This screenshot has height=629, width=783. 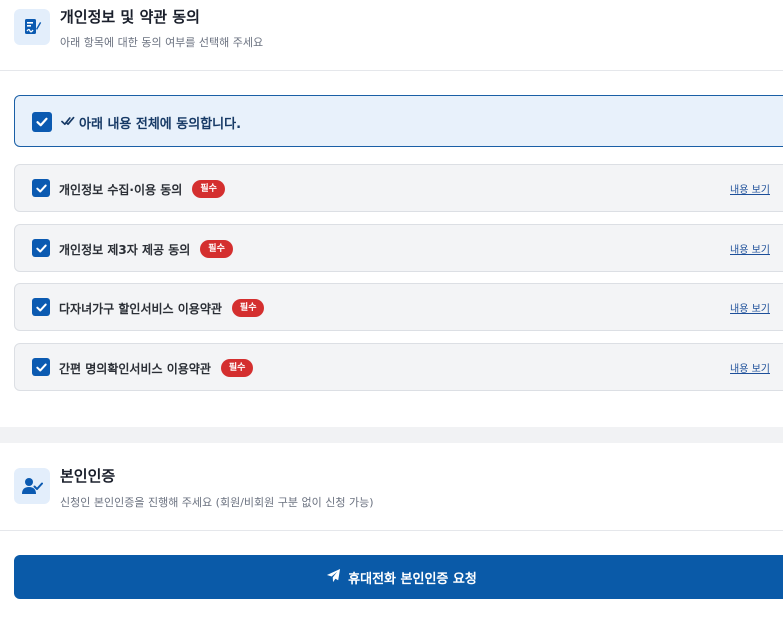 I want to click on auth-section-title: 본인인증, so click(x=88, y=476).